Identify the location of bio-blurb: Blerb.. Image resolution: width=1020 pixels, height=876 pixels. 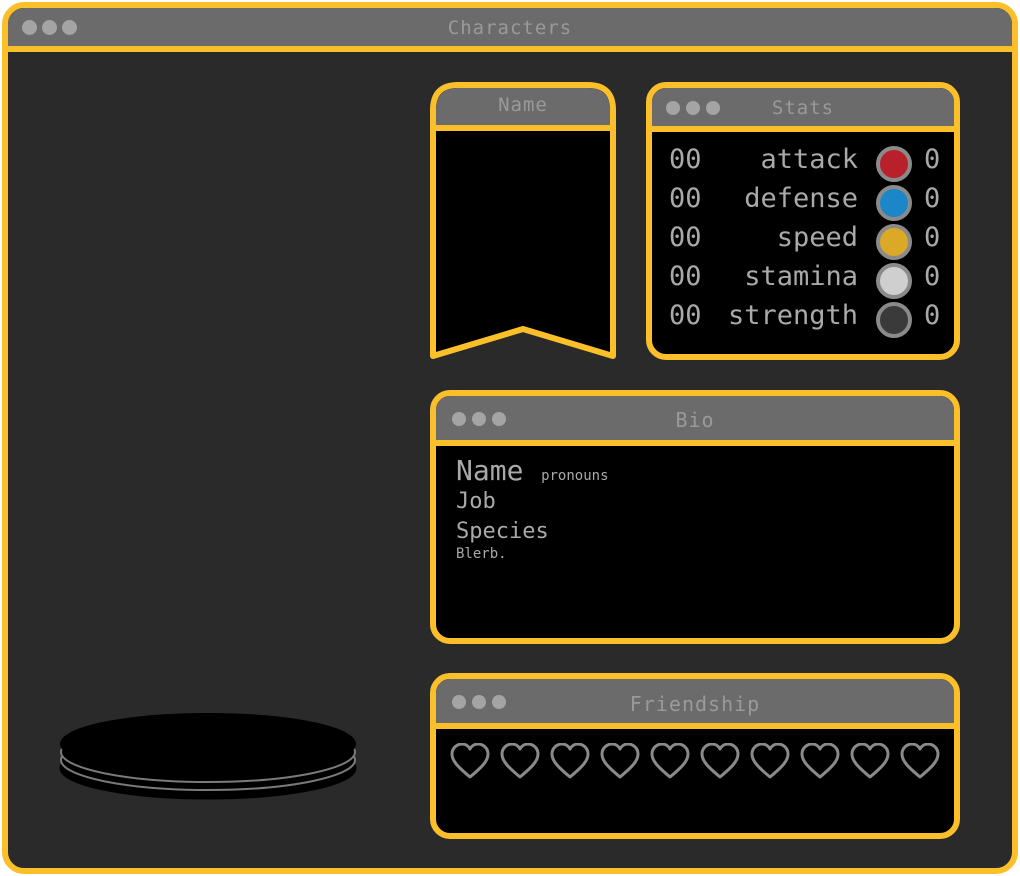
(481, 554).